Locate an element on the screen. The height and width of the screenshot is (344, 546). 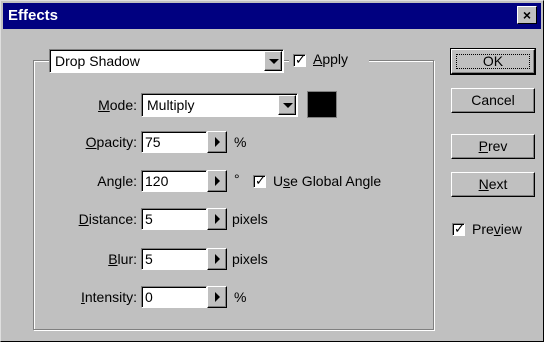
dropdown-button is located at coordinates (273, 61).